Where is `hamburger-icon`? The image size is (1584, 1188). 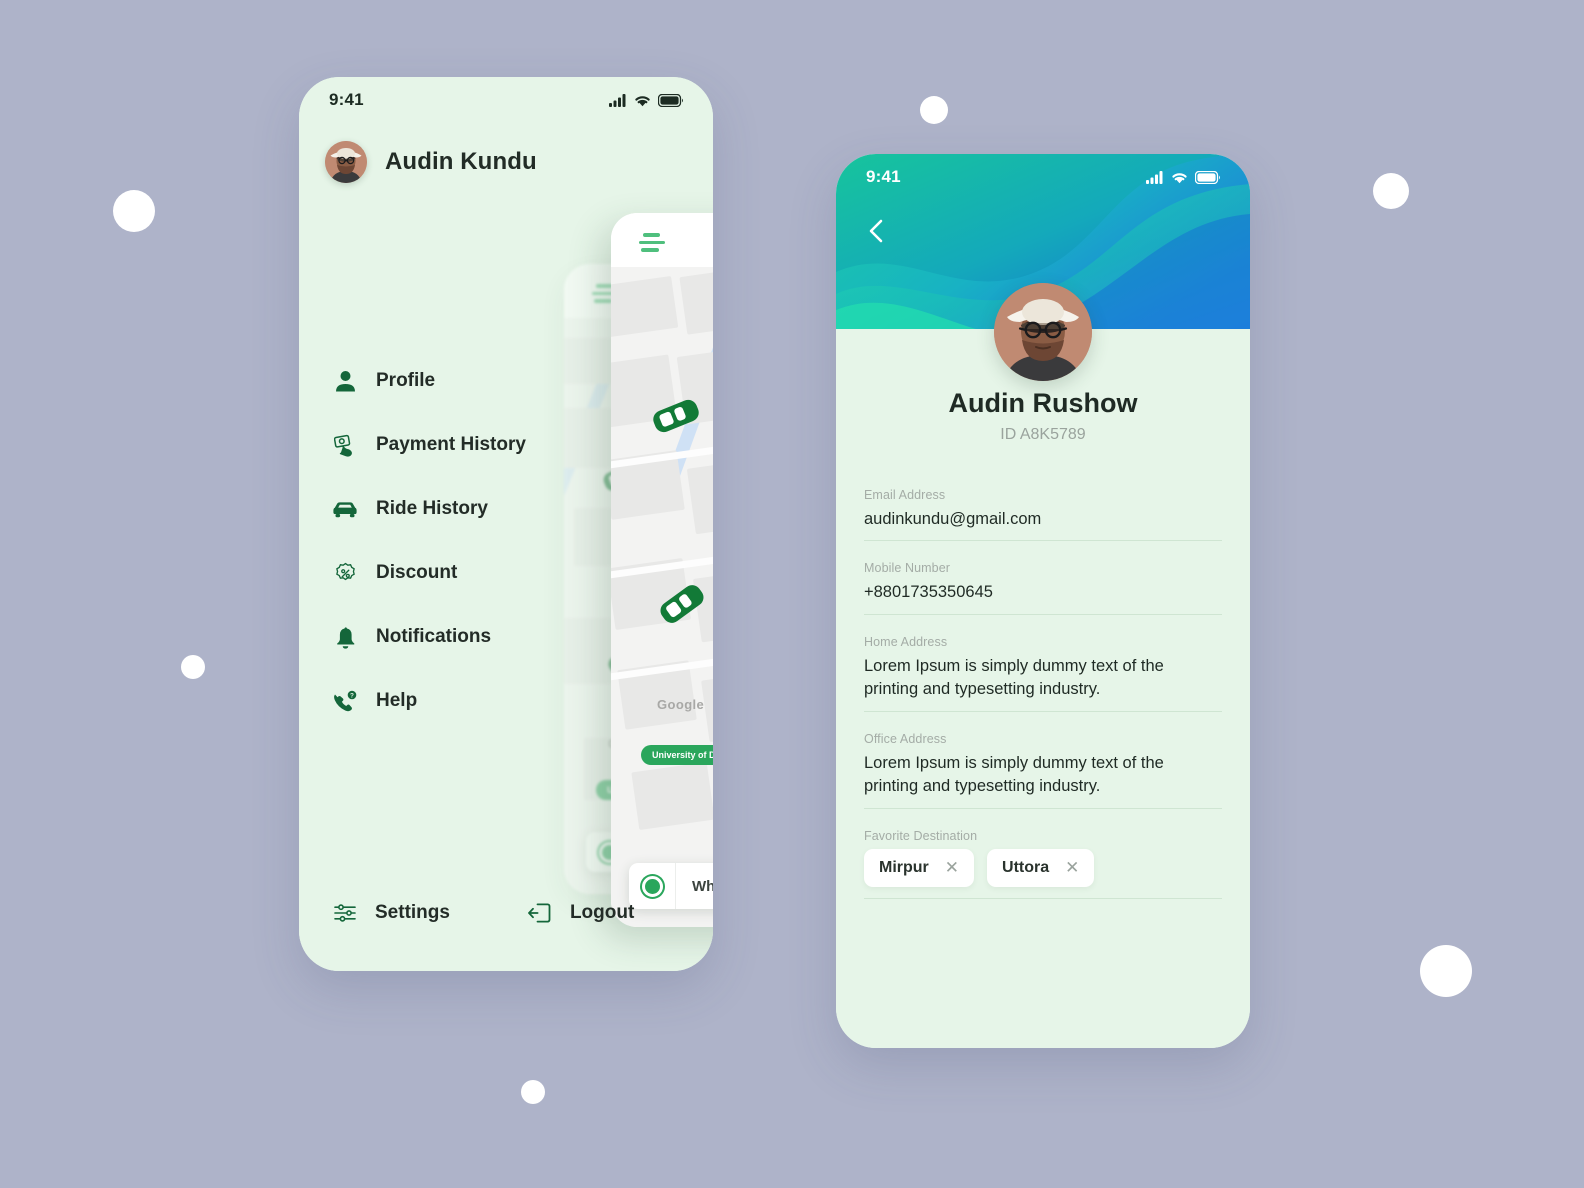 hamburger-icon is located at coordinates (652, 244).